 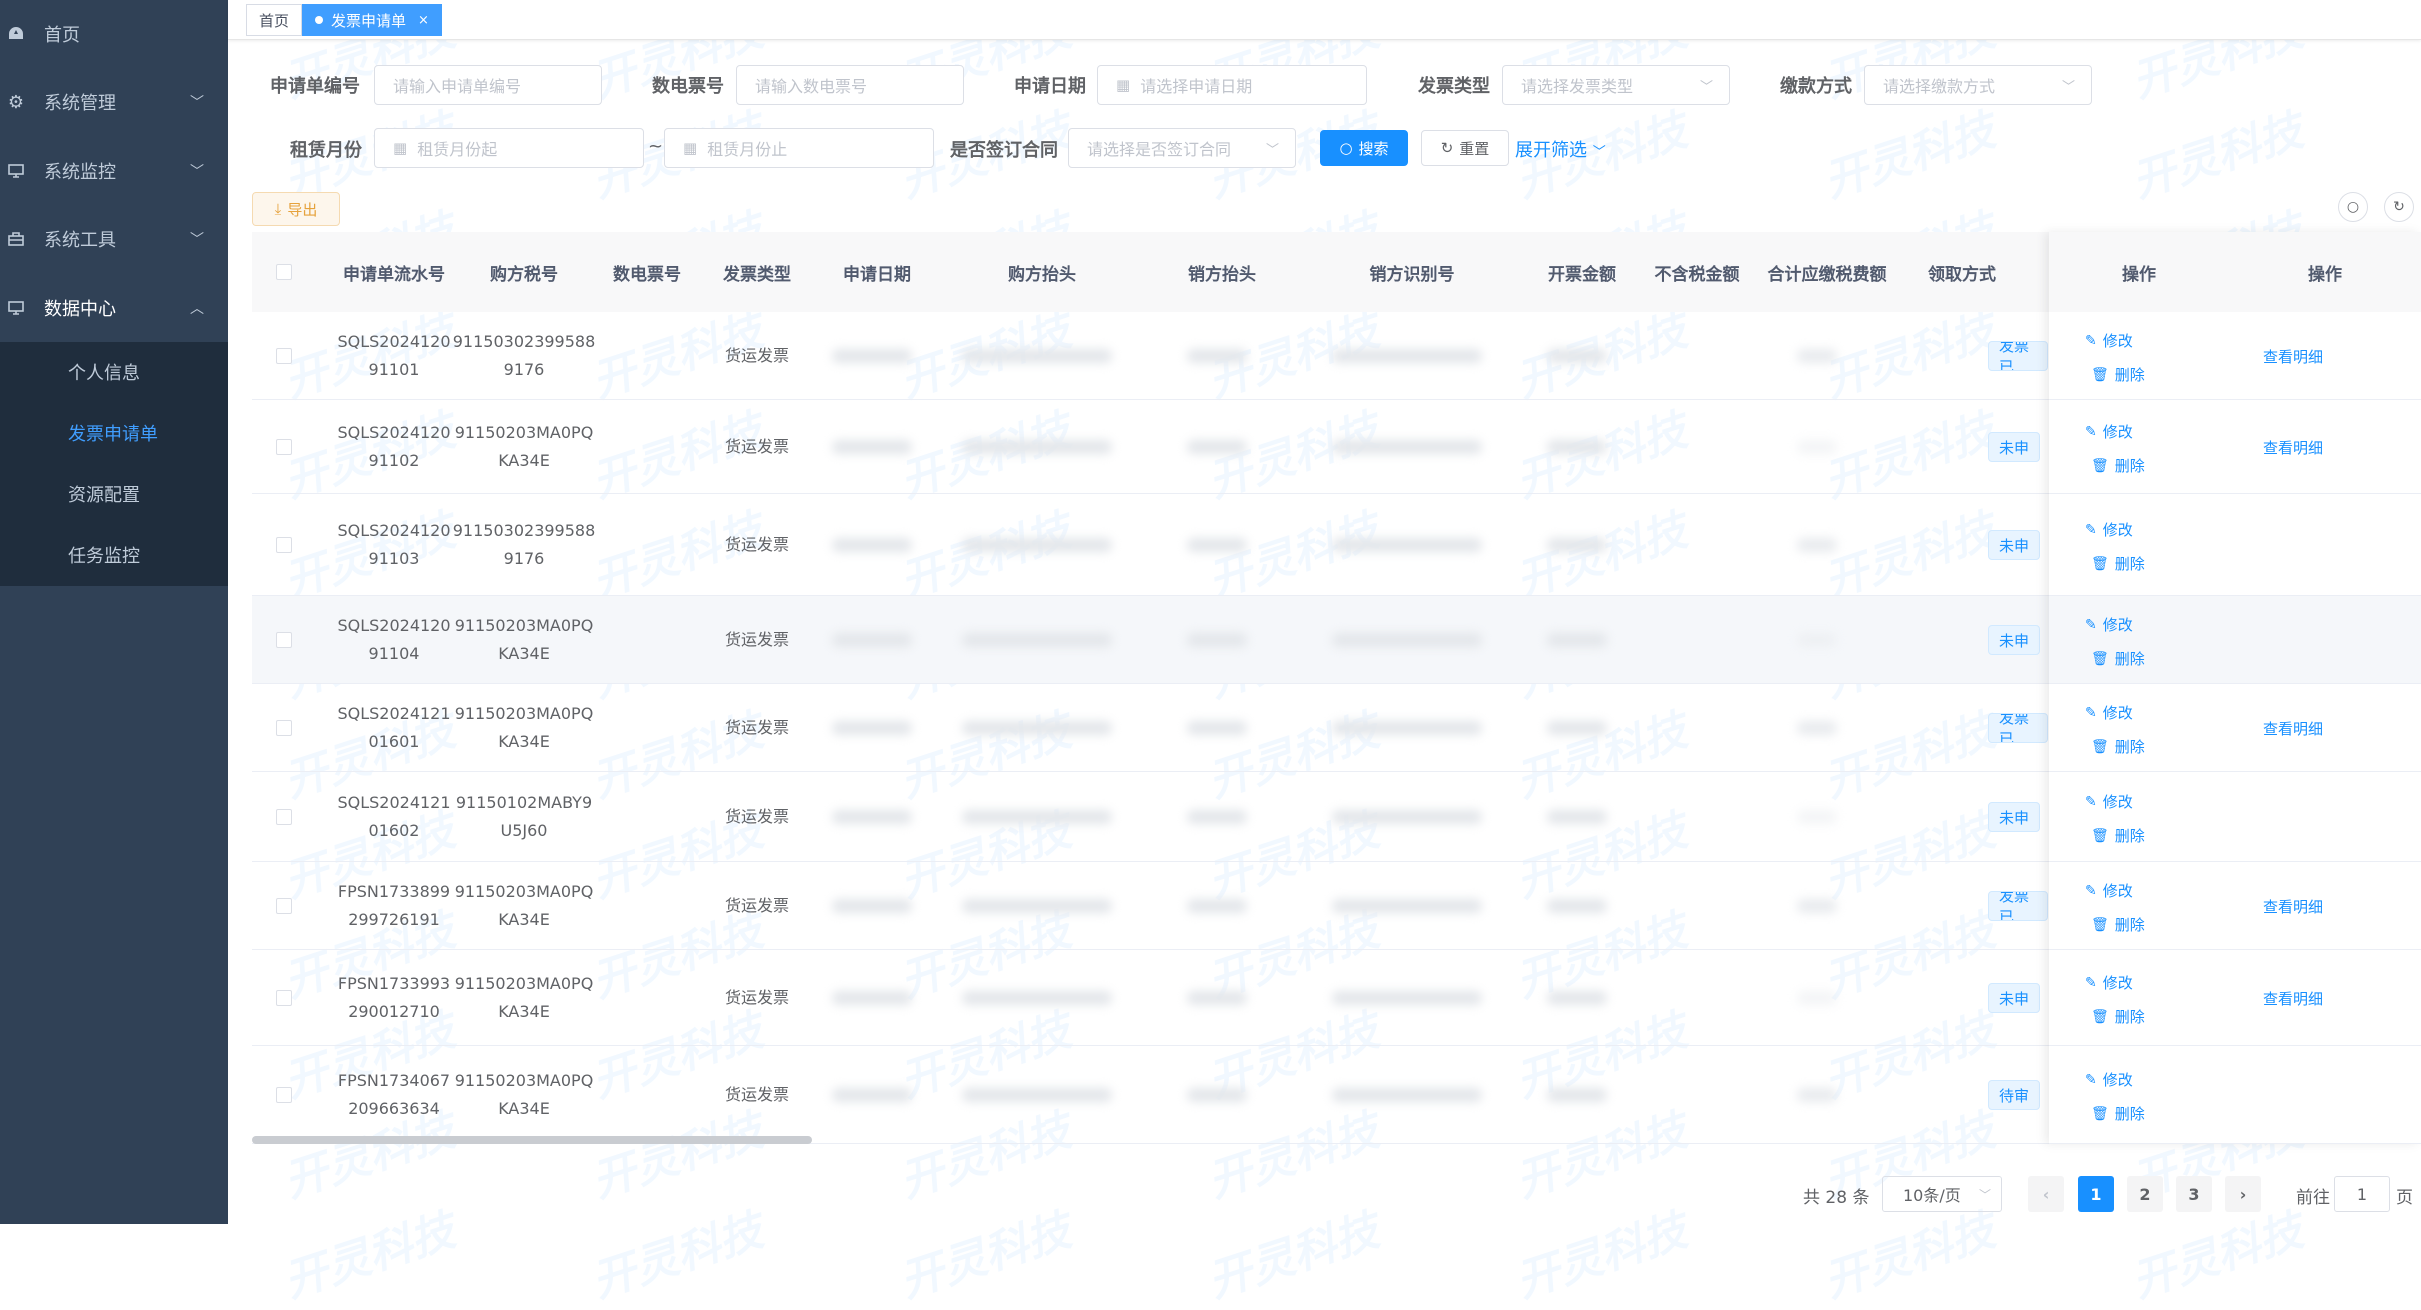 What do you see at coordinates (284, 272) in the screenshot?
I see `select-all-checkbox` at bounding box center [284, 272].